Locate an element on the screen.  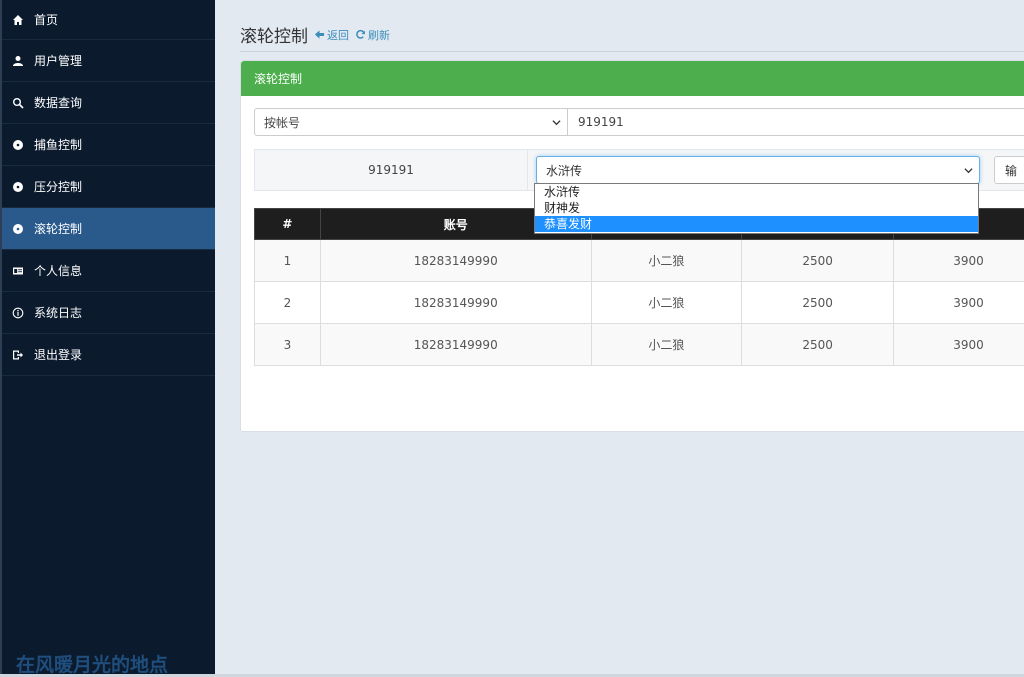
back-link: 返回 is located at coordinates (331, 35).